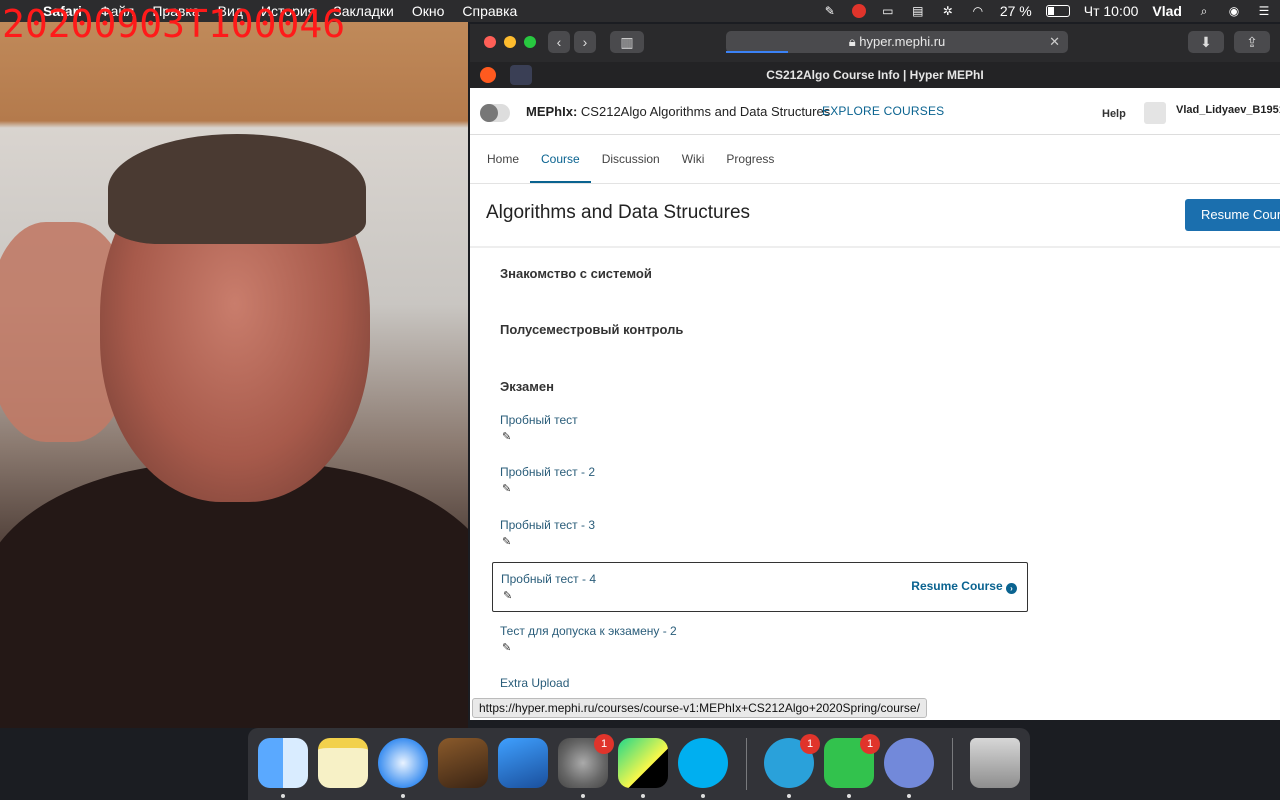 This screenshot has width=1280, height=800. Describe the element at coordinates (1057, 11) in the screenshot. I see `battery-icon` at that location.